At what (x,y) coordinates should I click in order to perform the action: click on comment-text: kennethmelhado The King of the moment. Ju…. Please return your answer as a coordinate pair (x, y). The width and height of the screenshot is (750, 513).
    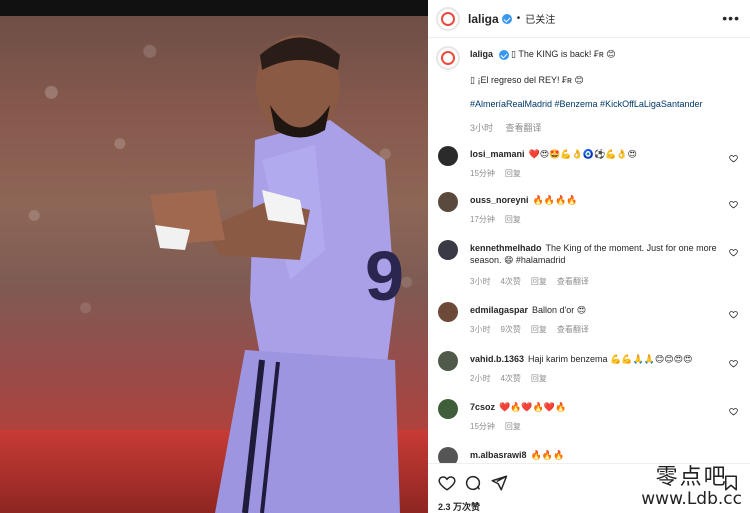
    Looking at the image, I should click on (600, 254).